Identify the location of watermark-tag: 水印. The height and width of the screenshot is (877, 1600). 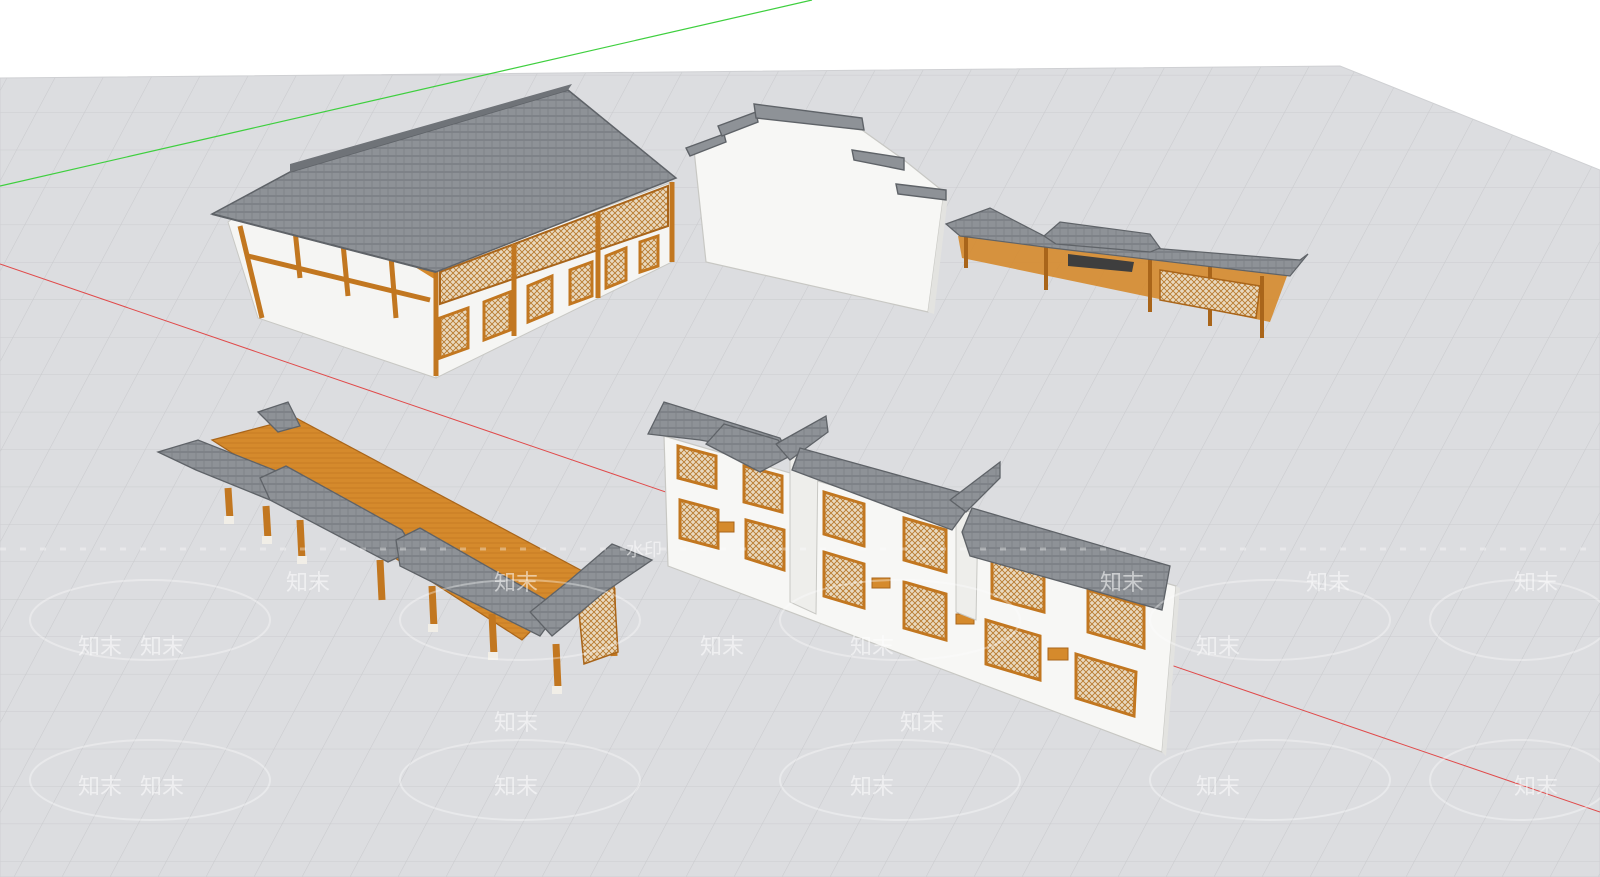
(644, 550).